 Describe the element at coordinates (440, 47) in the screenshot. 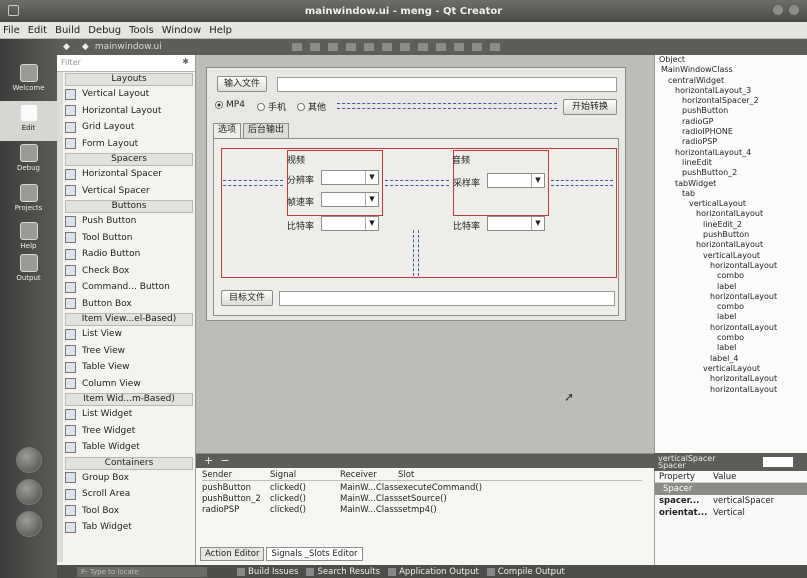

I see `layout-form-icon` at that location.